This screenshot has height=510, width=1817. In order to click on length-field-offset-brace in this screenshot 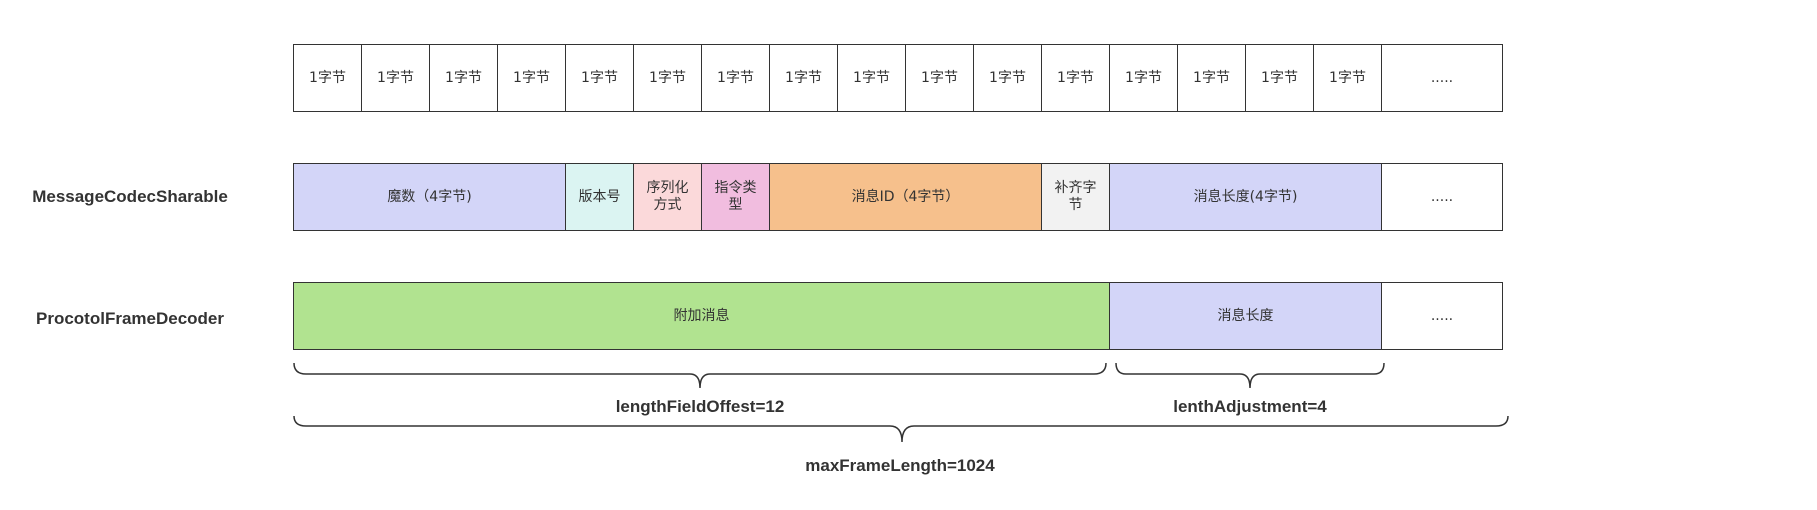, I will do `click(700, 375)`.